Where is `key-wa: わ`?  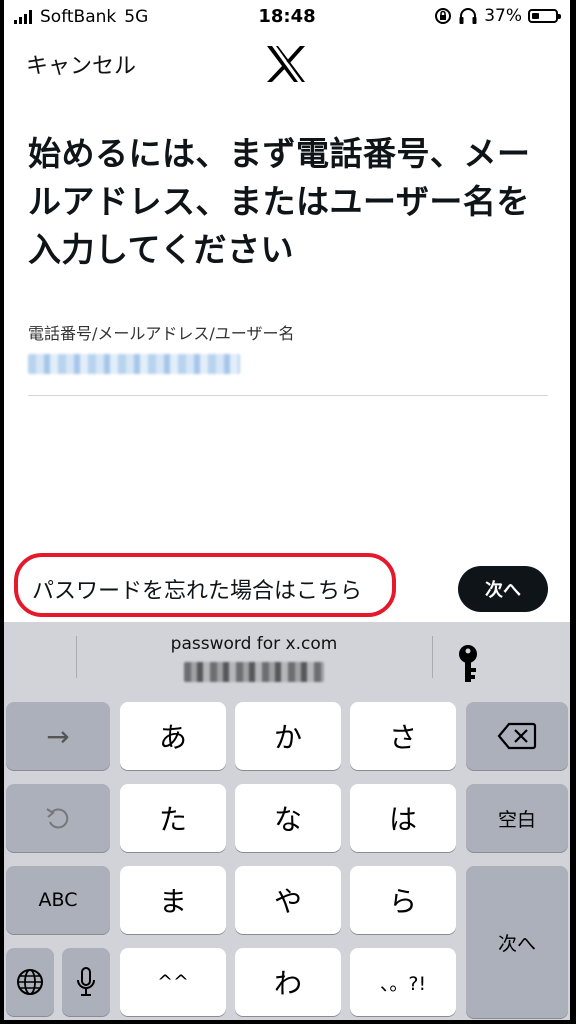
key-wa: わ is located at coordinates (288, 982).